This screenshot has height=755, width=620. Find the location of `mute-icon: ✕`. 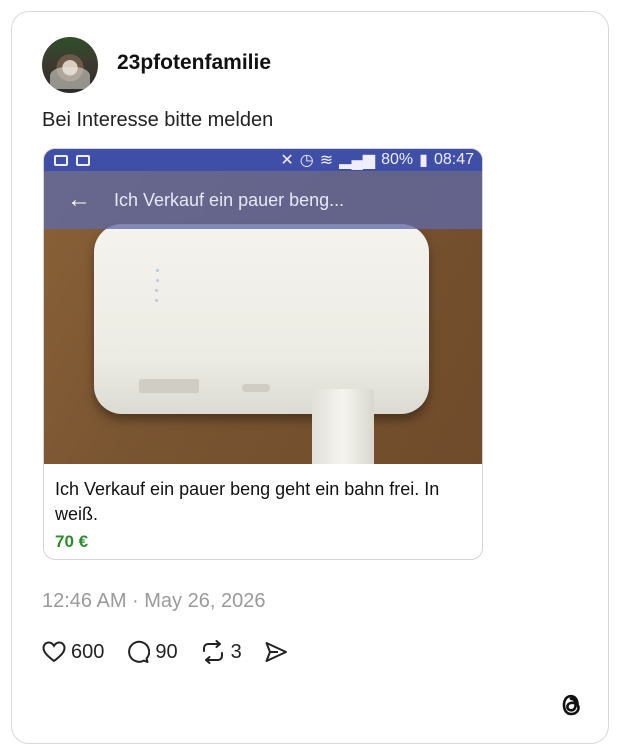

mute-icon: ✕ is located at coordinates (287, 160).